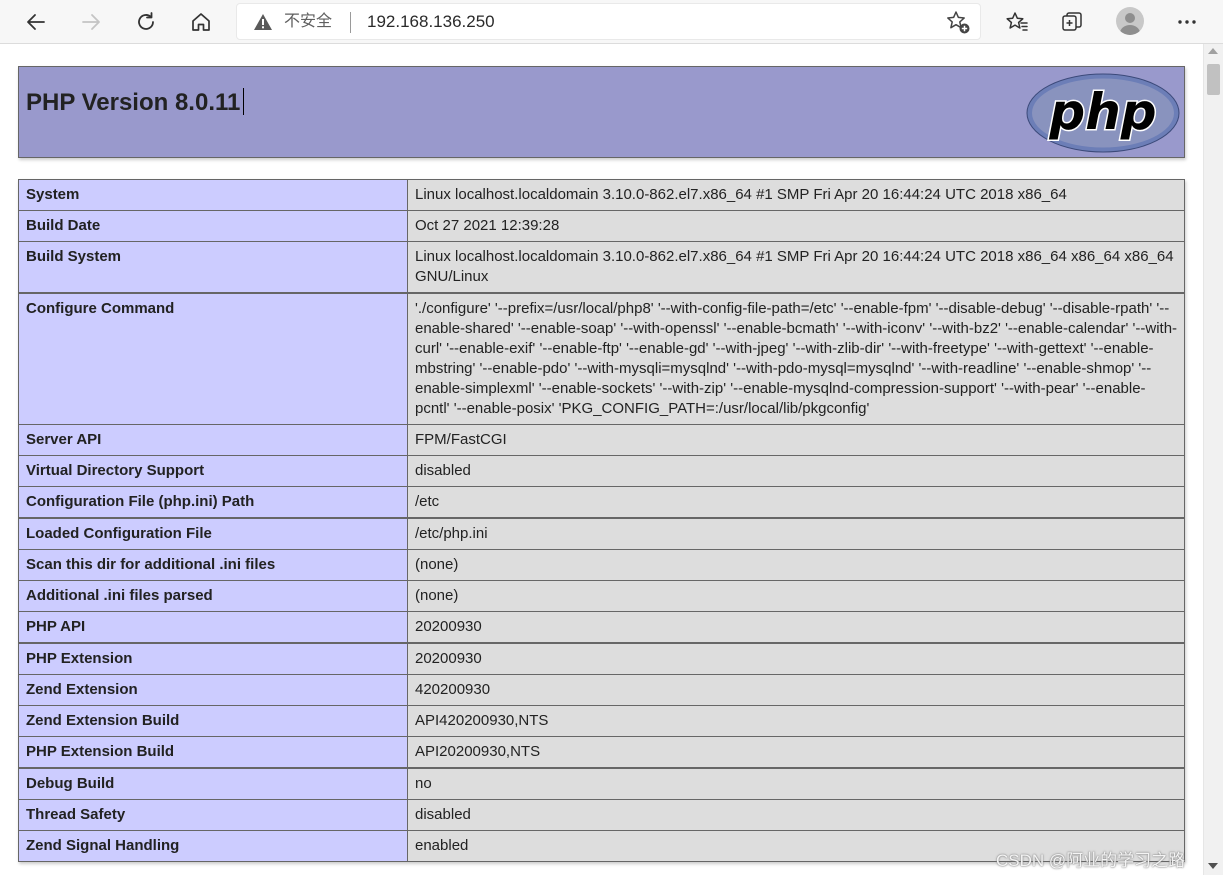 The image size is (1223, 875). I want to click on row-label: Build Date, so click(213, 226).